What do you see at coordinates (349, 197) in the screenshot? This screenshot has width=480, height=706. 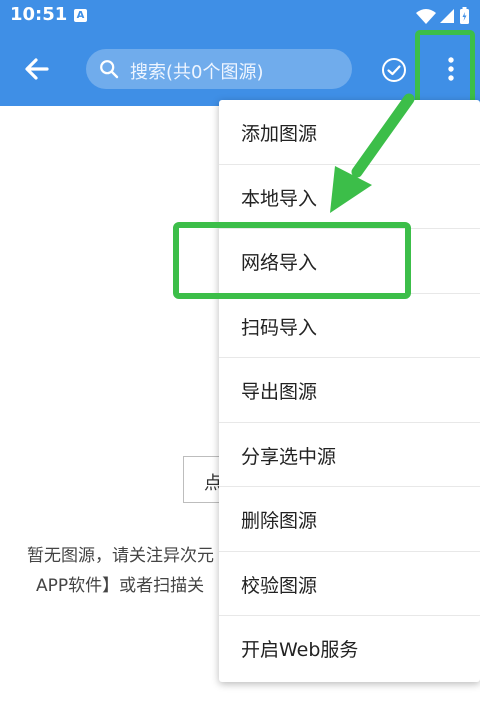 I see `menu-item-local-import: 本地导入` at bounding box center [349, 197].